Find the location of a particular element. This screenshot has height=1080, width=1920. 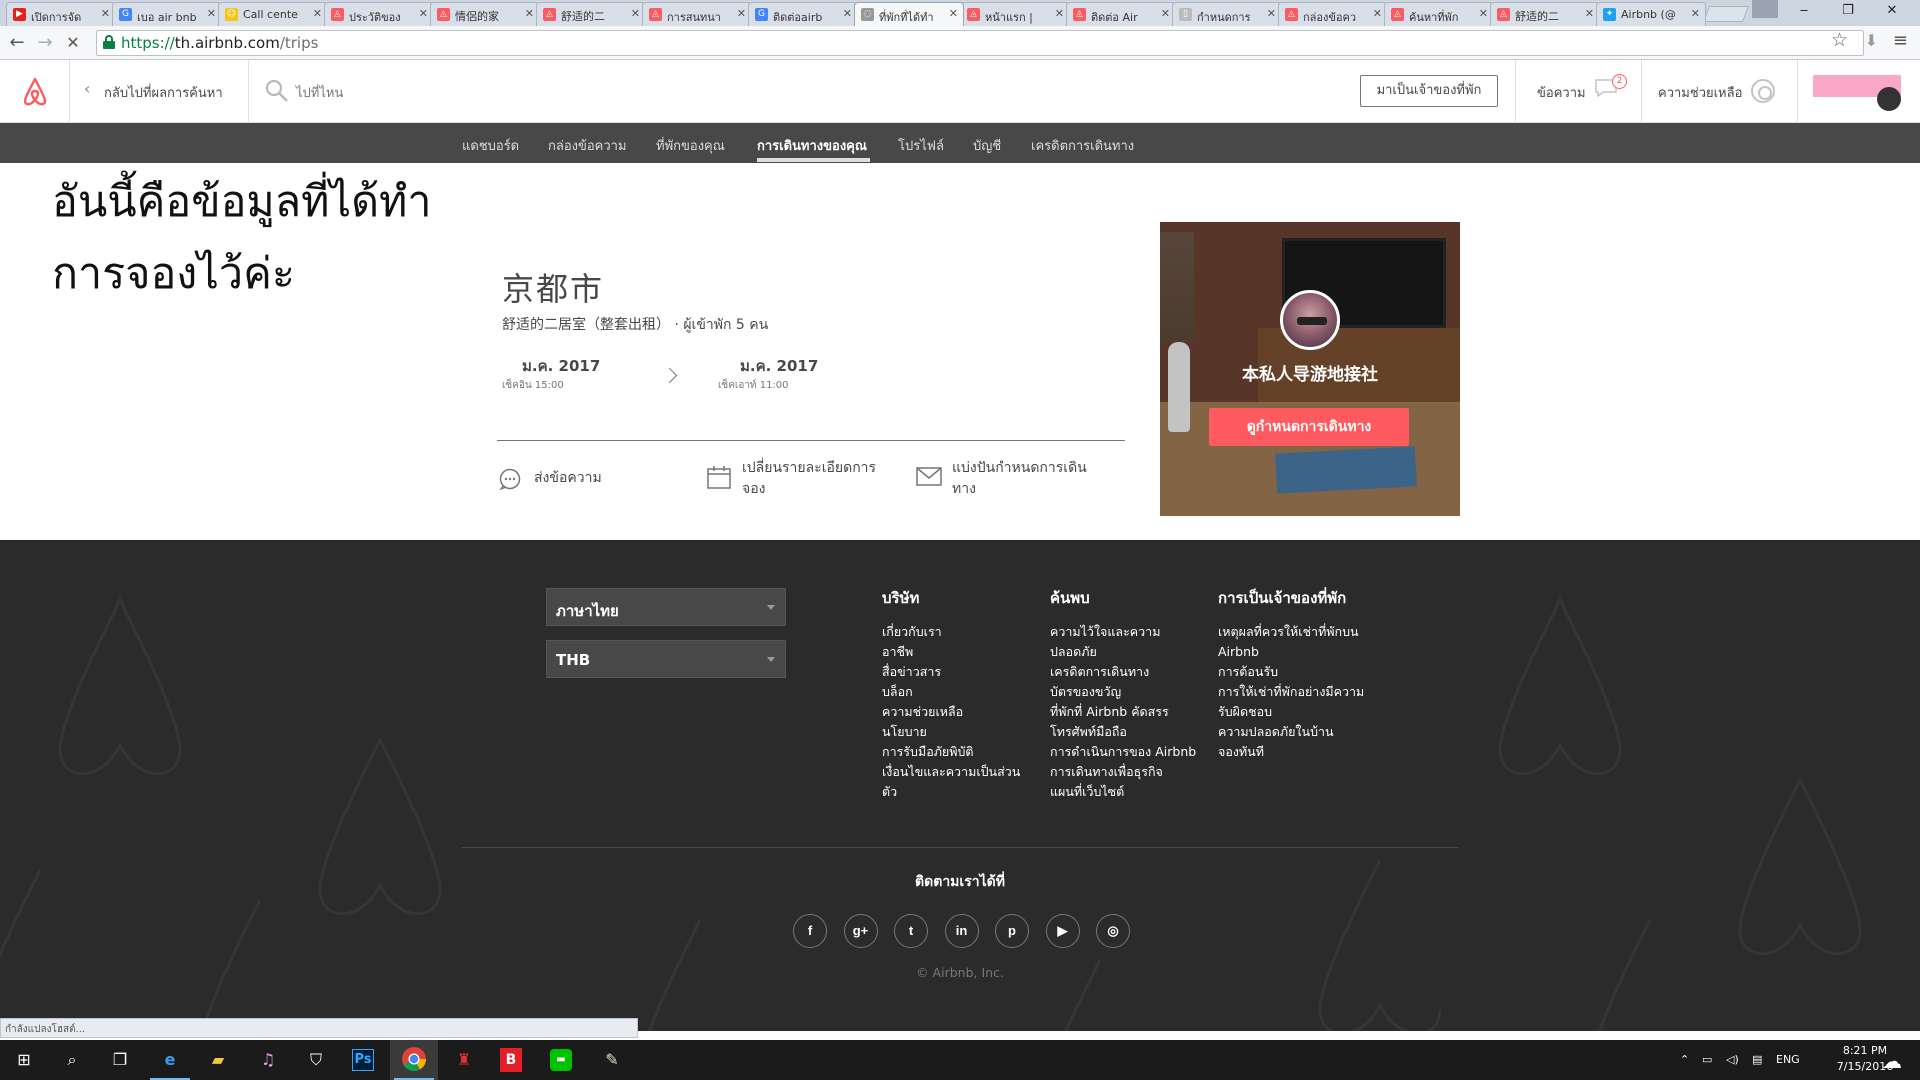

input-language: ENG is located at coordinates (1788, 1059).